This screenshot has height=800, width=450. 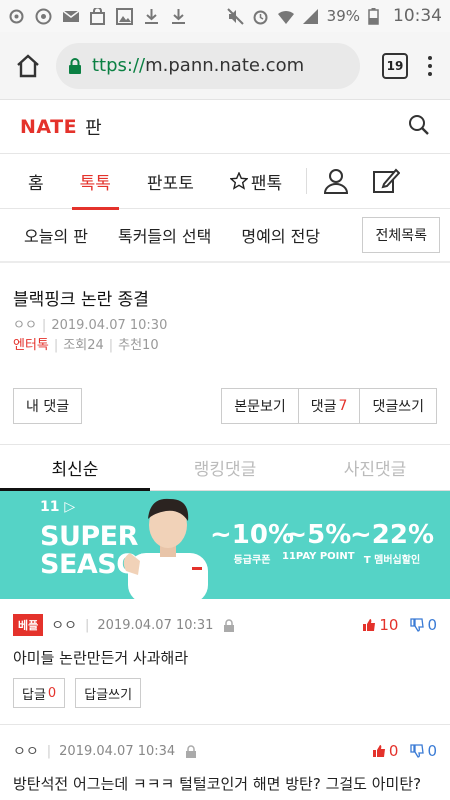 What do you see at coordinates (343, 406) in the screenshot?
I see `comments-count: 7` at bounding box center [343, 406].